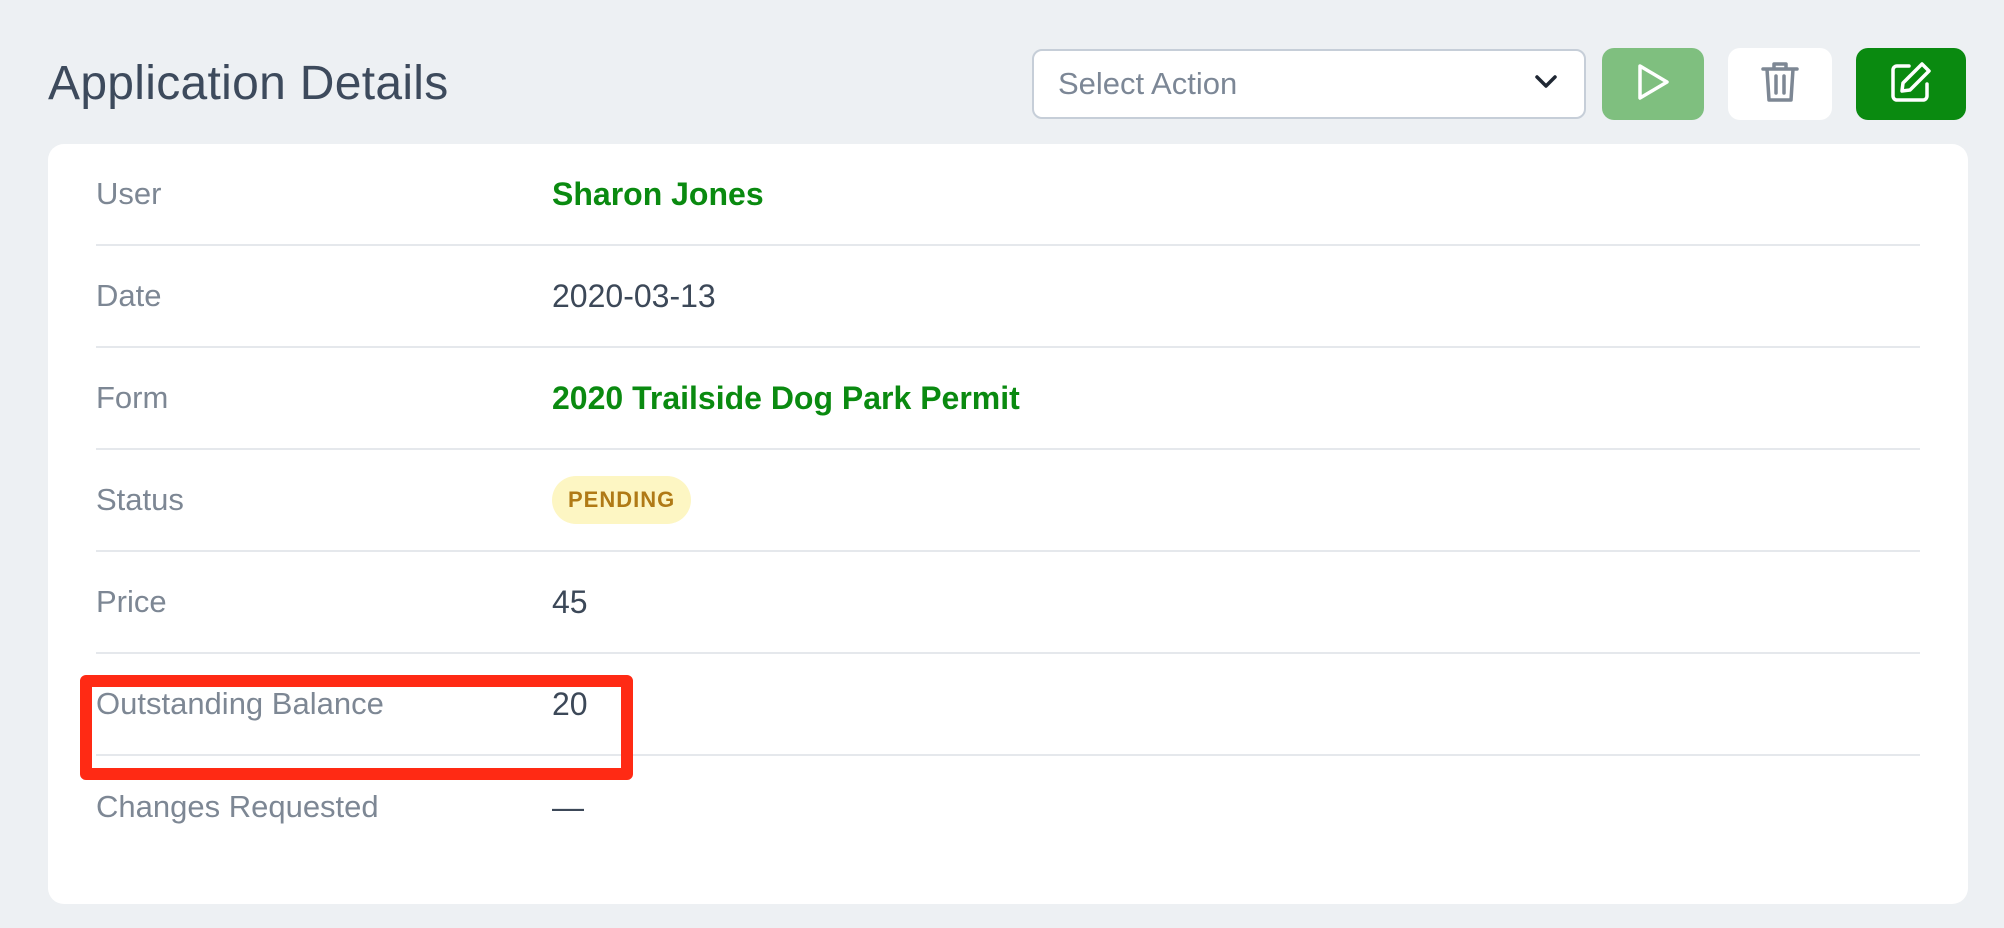 This screenshot has height=928, width=2004. What do you see at coordinates (248, 83) in the screenshot?
I see `page-title: Application Details` at bounding box center [248, 83].